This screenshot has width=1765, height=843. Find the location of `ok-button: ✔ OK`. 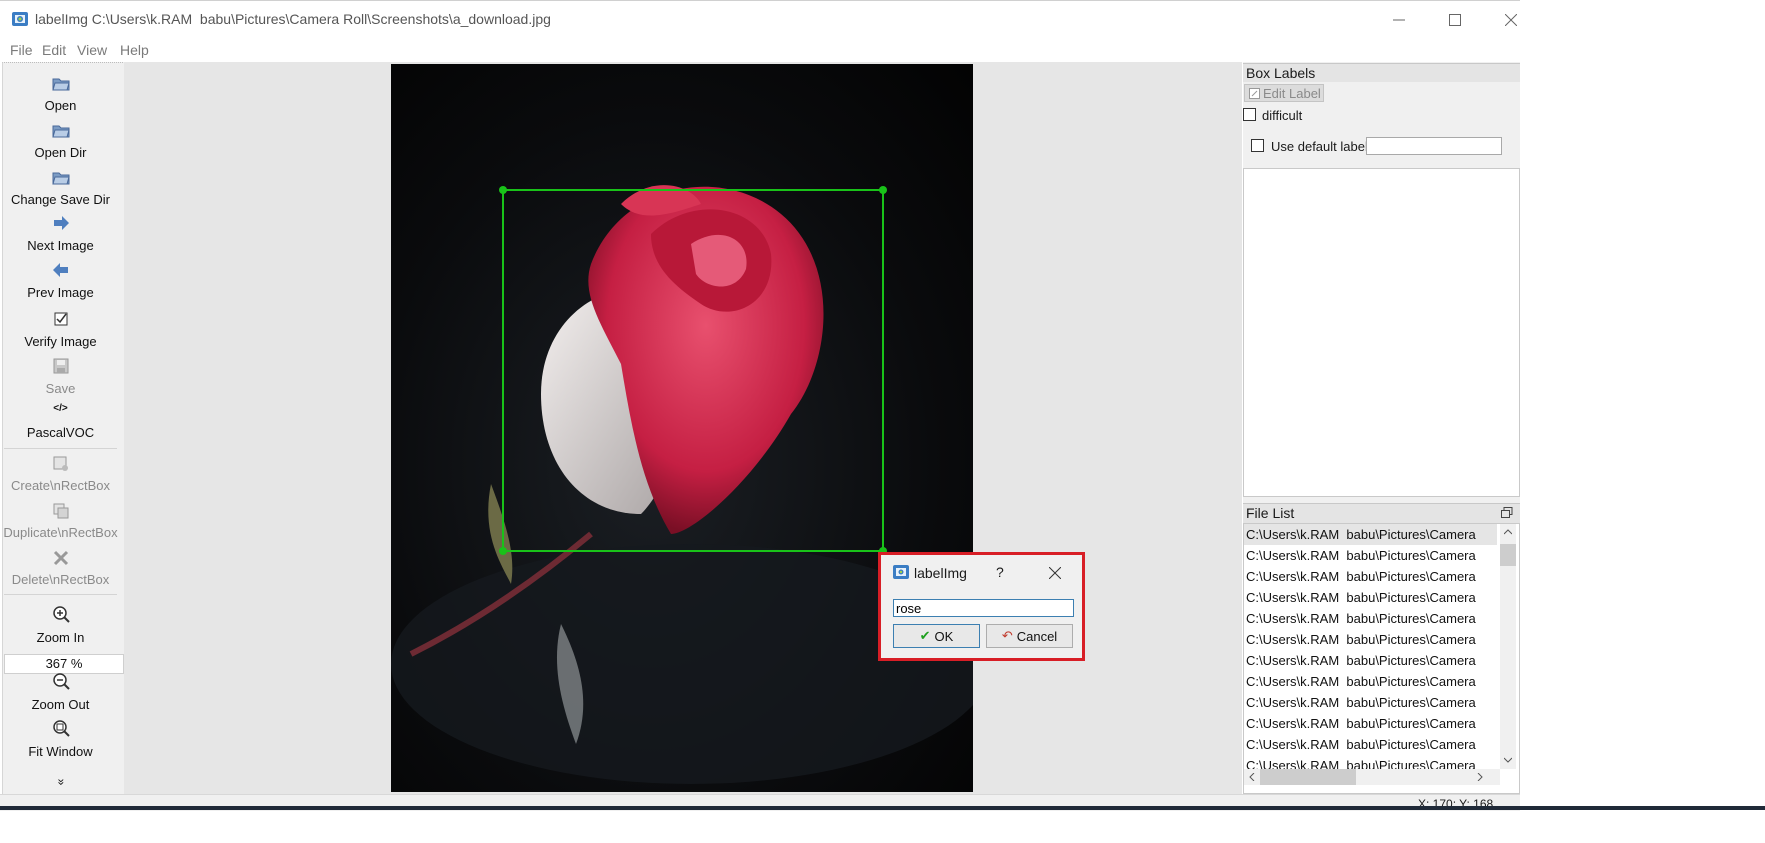

ok-button: ✔ OK is located at coordinates (936, 636).